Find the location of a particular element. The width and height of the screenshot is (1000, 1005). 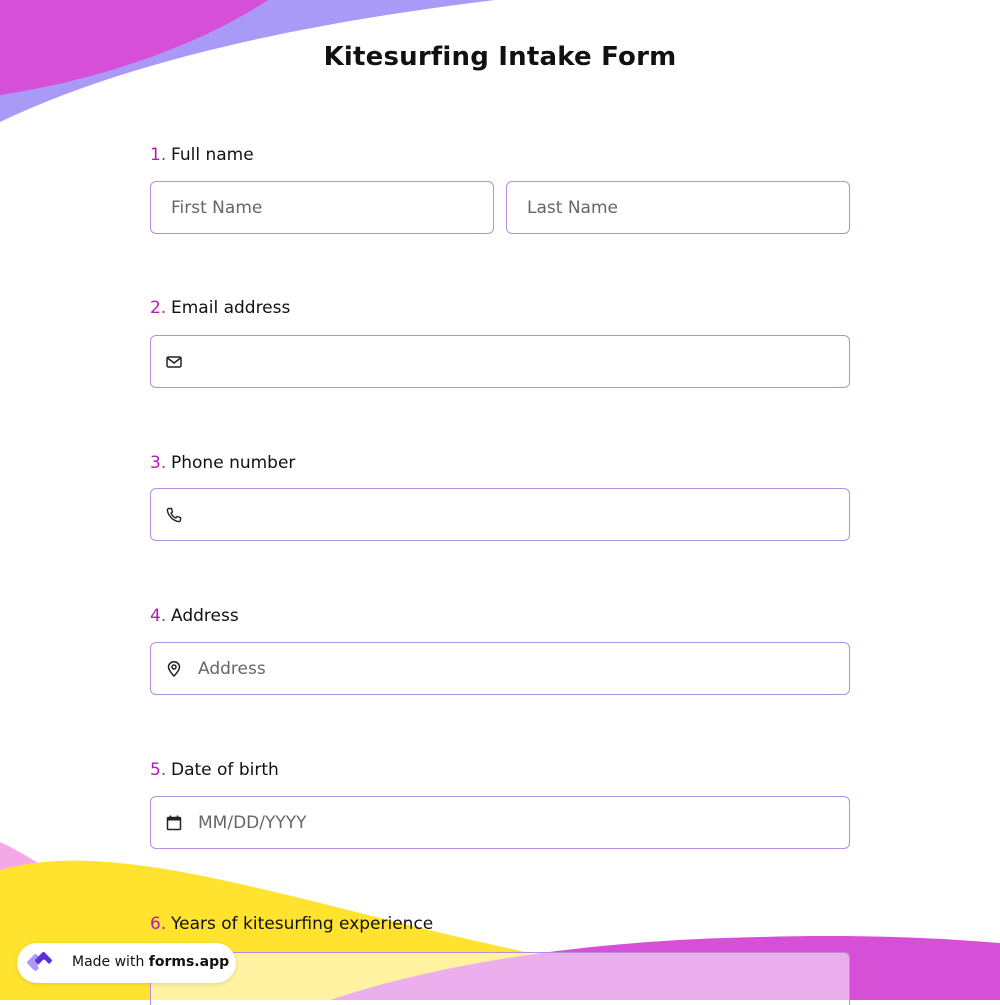

forms-app-logo-icon is located at coordinates (39, 962).